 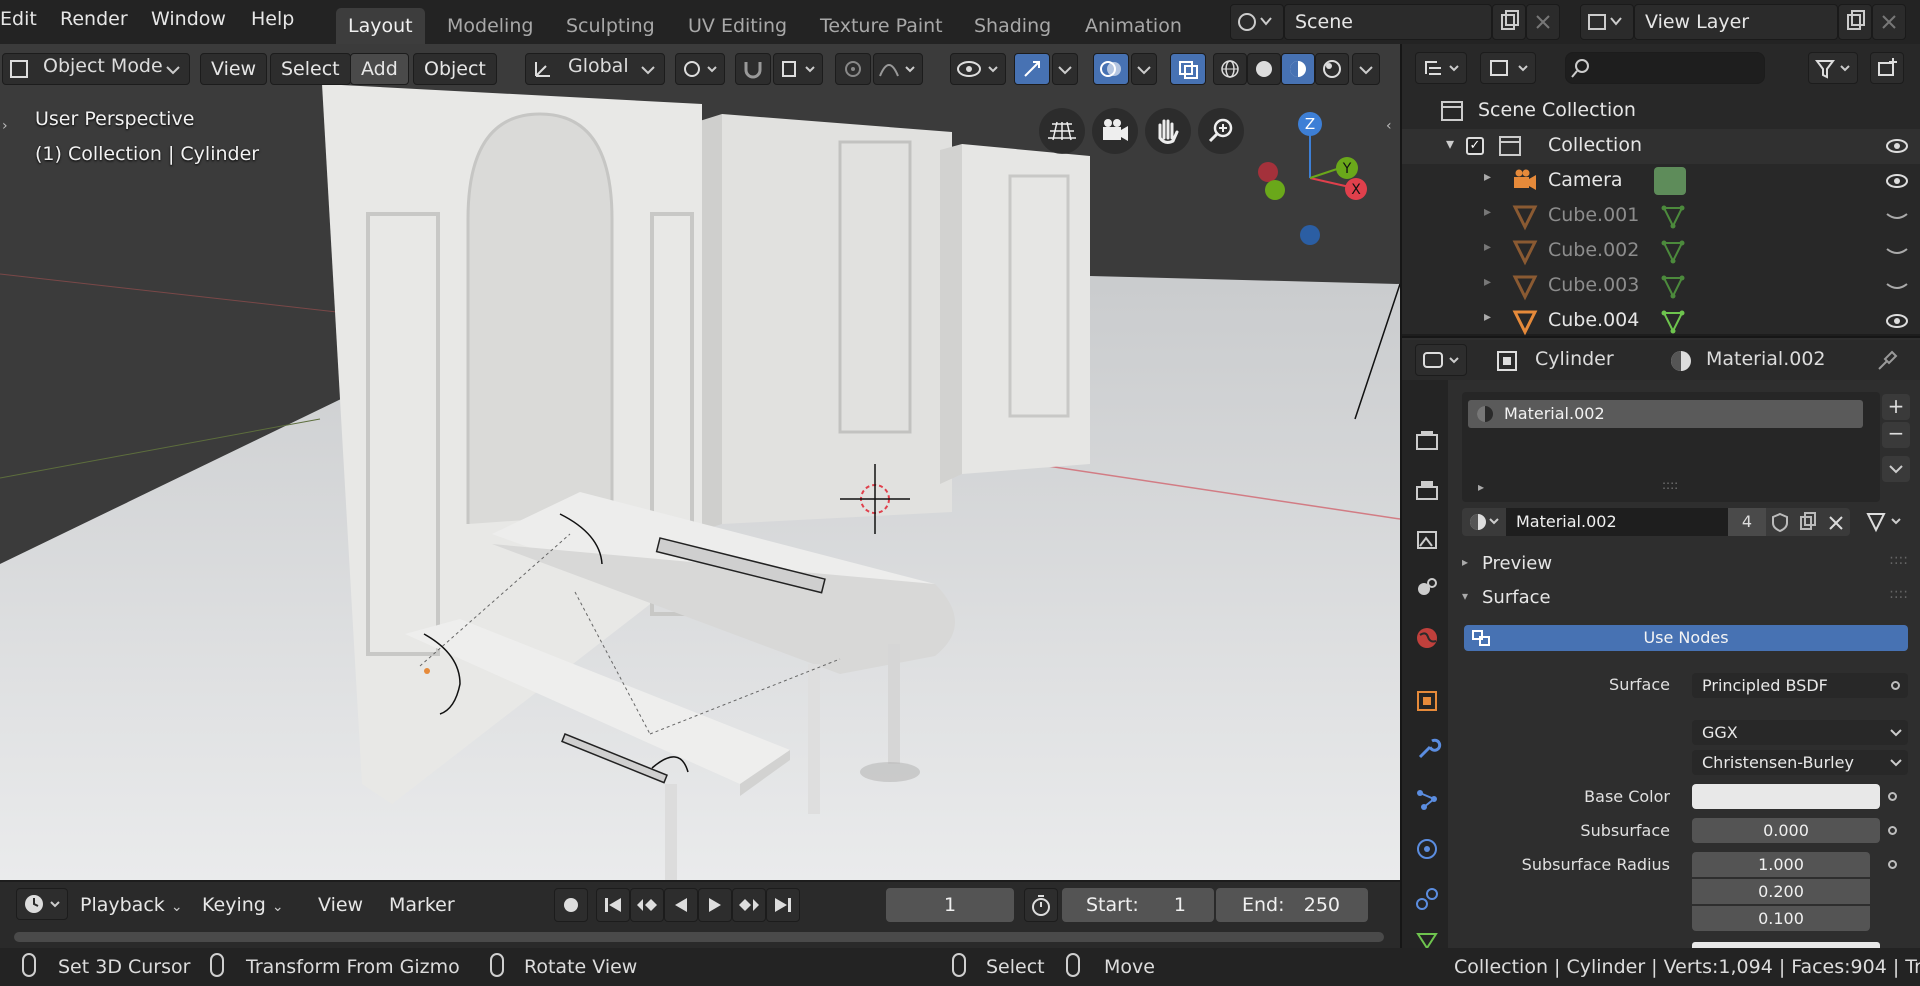 I want to click on fake-user-button, so click(x=1780, y=522).